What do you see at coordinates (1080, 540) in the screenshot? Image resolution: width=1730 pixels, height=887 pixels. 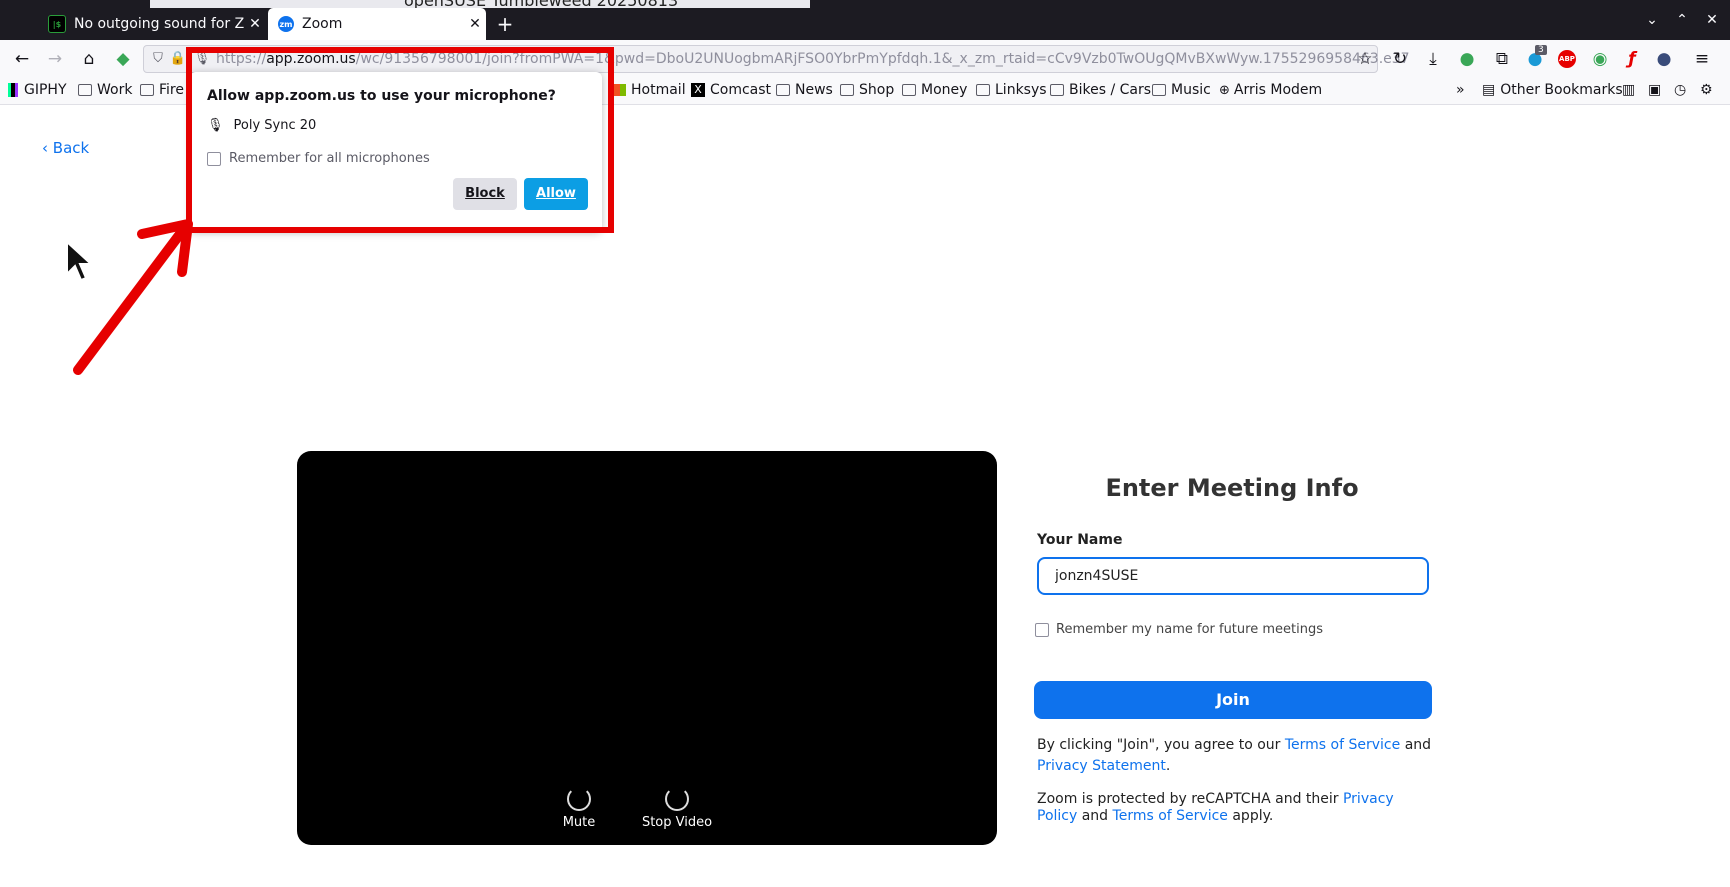 I see `your-name-label: Your Name` at bounding box center [1080, 540].